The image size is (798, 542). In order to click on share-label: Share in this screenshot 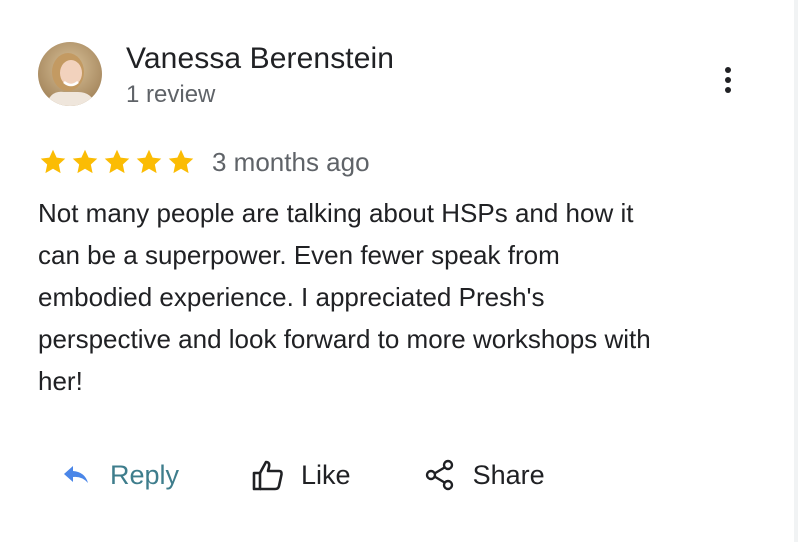, I will do `click(508, 475)`.